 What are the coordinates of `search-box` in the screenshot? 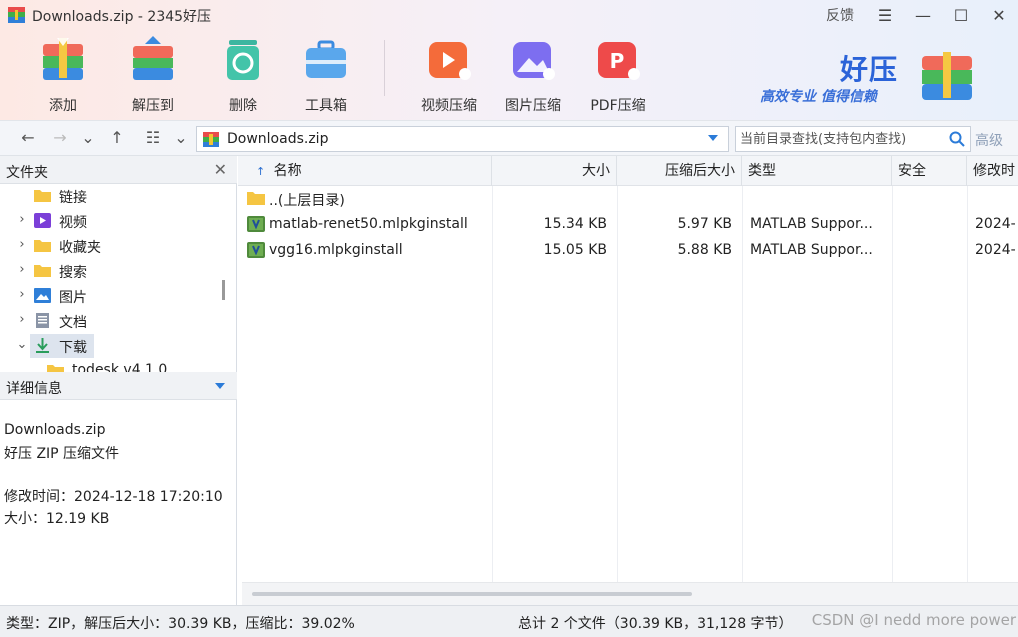 It's located at (853, 139).